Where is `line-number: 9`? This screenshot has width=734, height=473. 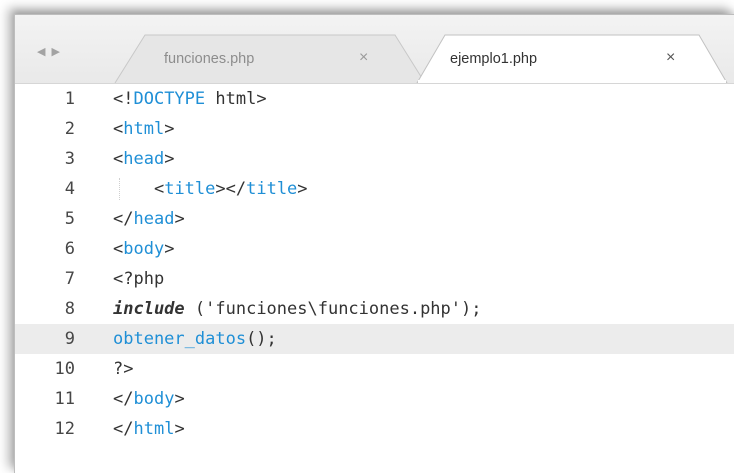
line-number: 9 is located at coordinates (69, 339).